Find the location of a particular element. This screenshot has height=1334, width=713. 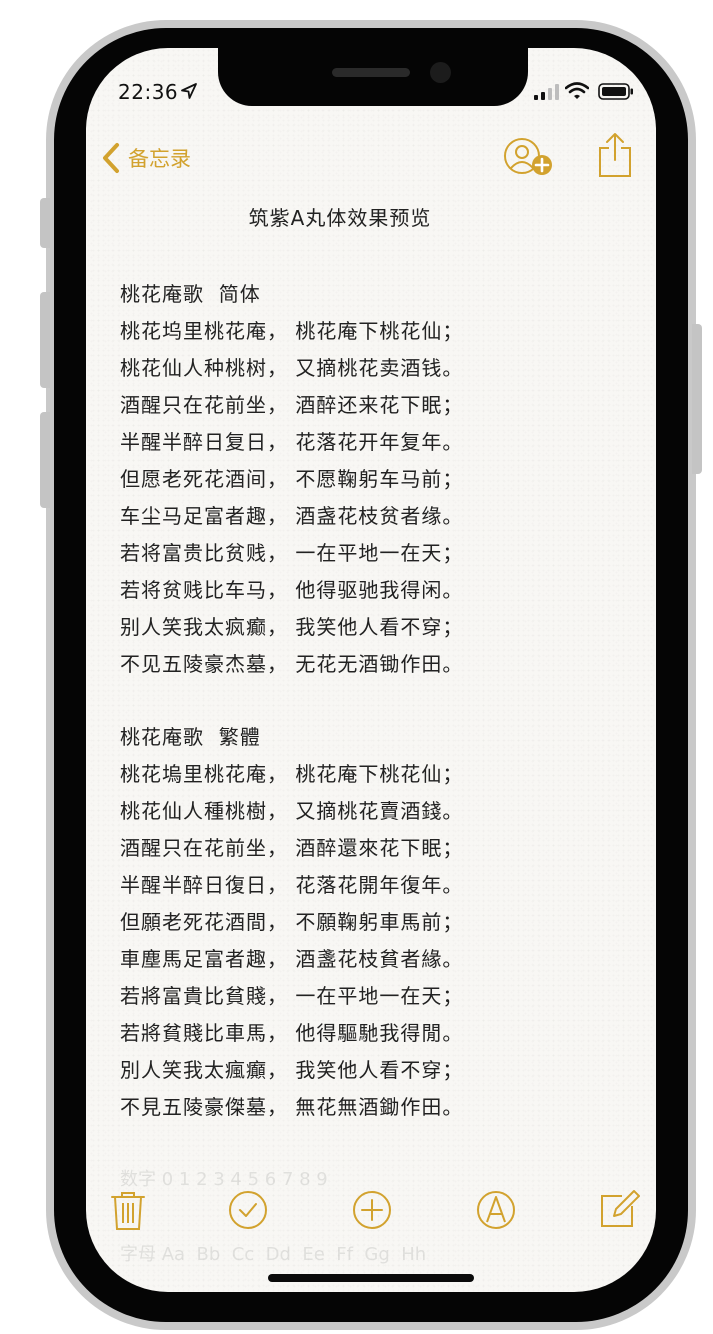

volume-up-button is located at coordinates (45, 340).